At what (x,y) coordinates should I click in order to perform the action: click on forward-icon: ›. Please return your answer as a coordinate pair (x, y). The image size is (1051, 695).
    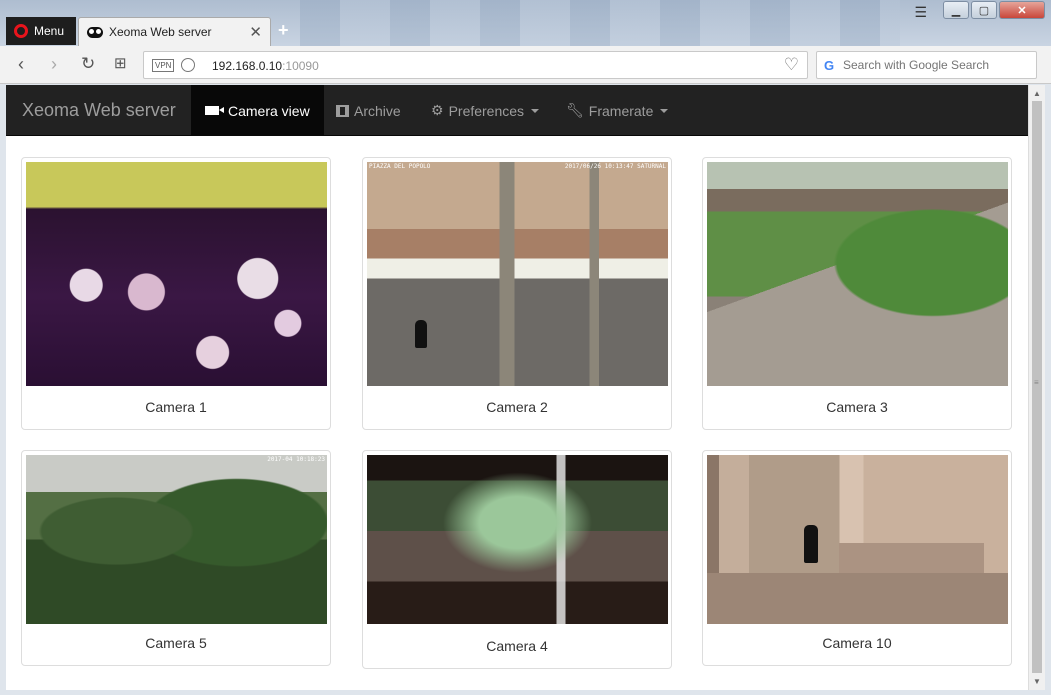
    Looking at the image, I should click on (54, 64).